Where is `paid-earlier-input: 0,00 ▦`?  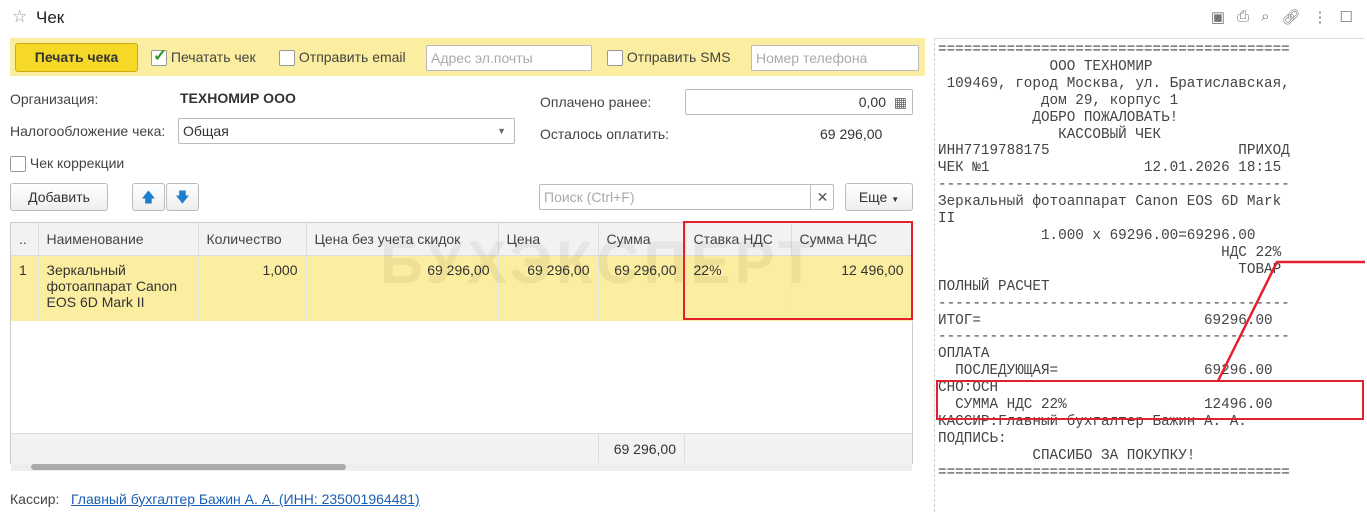
paid-earlier-input: 0,00 ▦ is located at coordinates (799, 102).